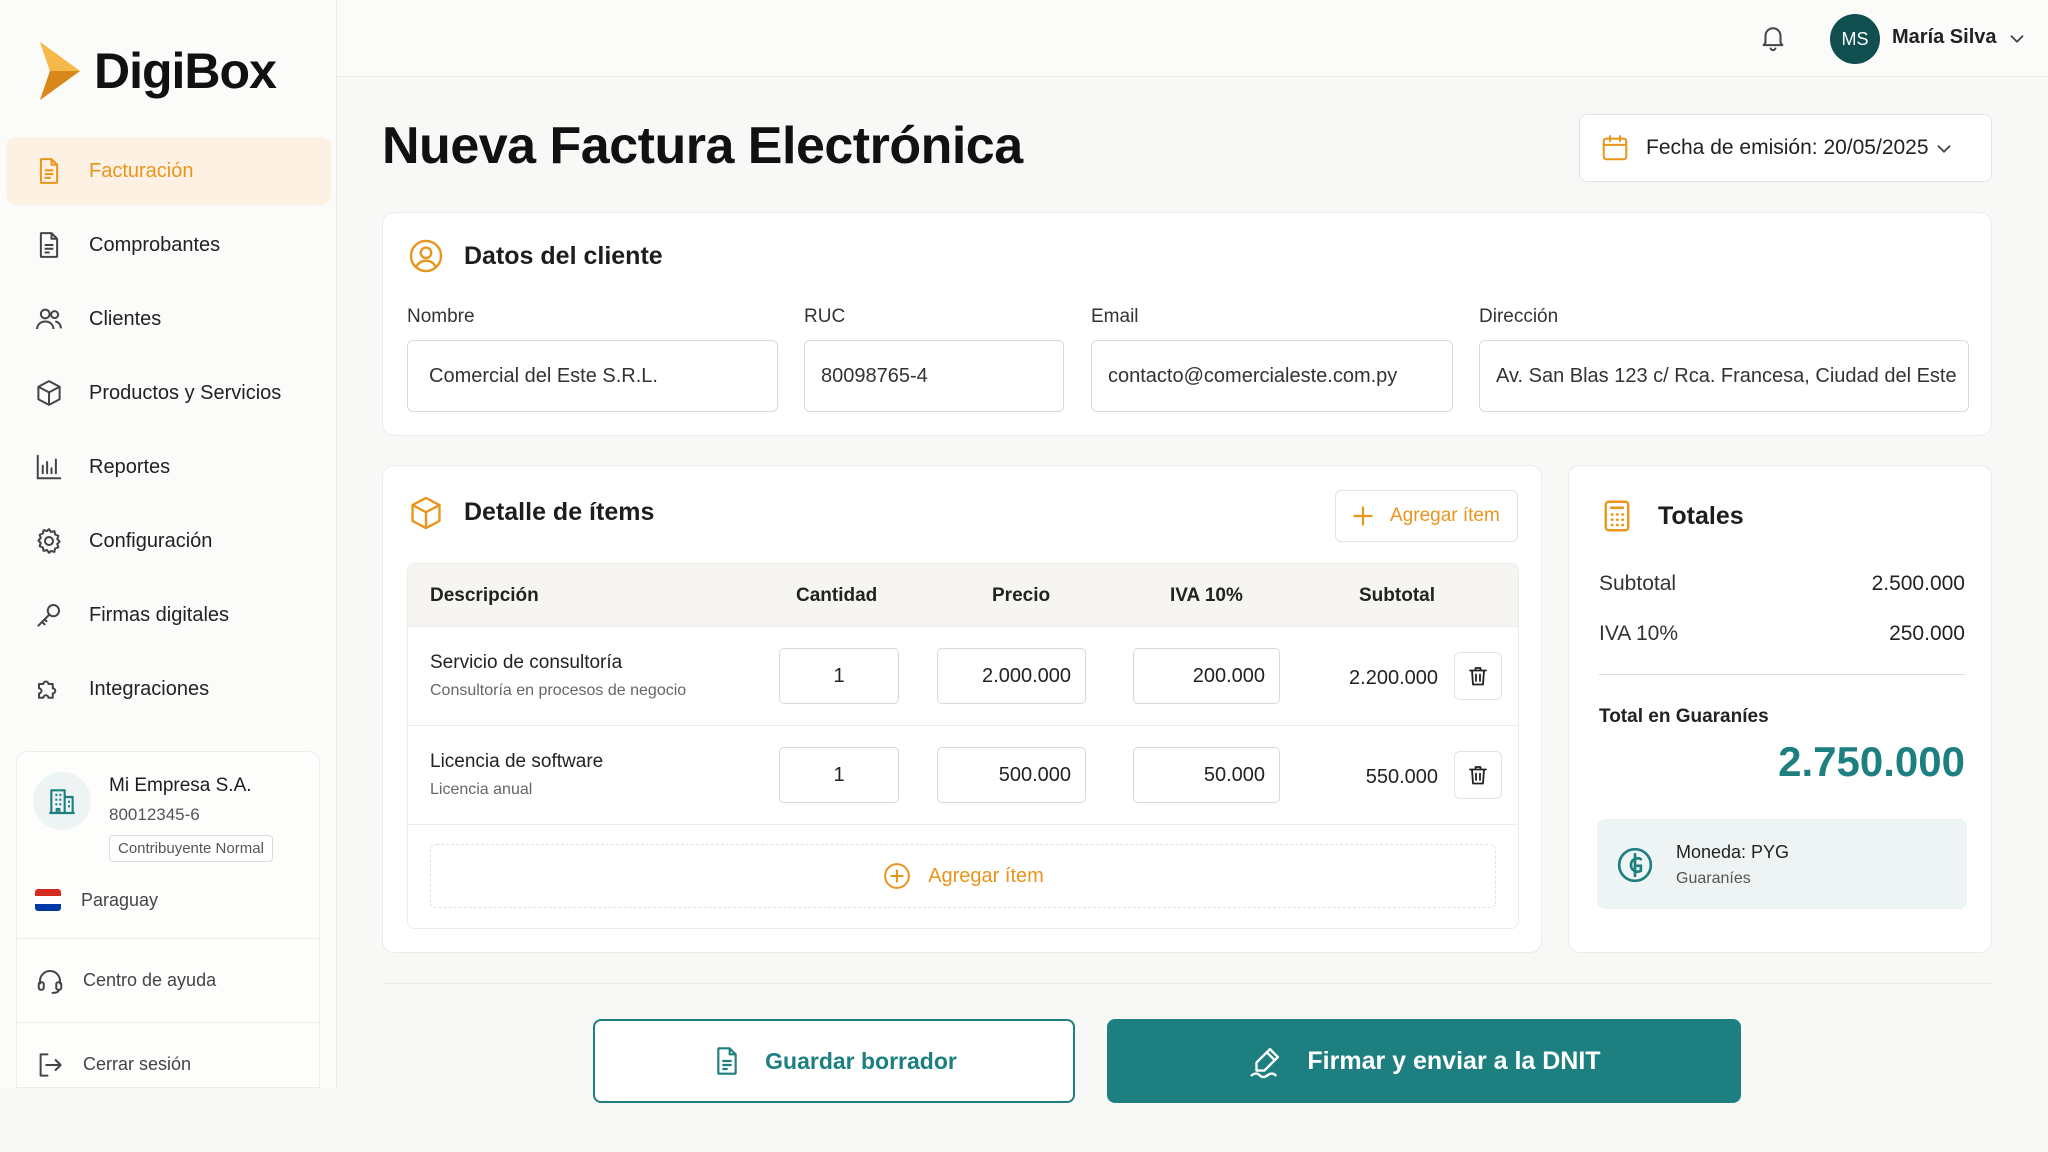  What do you see at coordinates (168, 171) in the screenshot?
I see `sidebar-item-facturacion: Facturación` at bounding box center [168, 171].